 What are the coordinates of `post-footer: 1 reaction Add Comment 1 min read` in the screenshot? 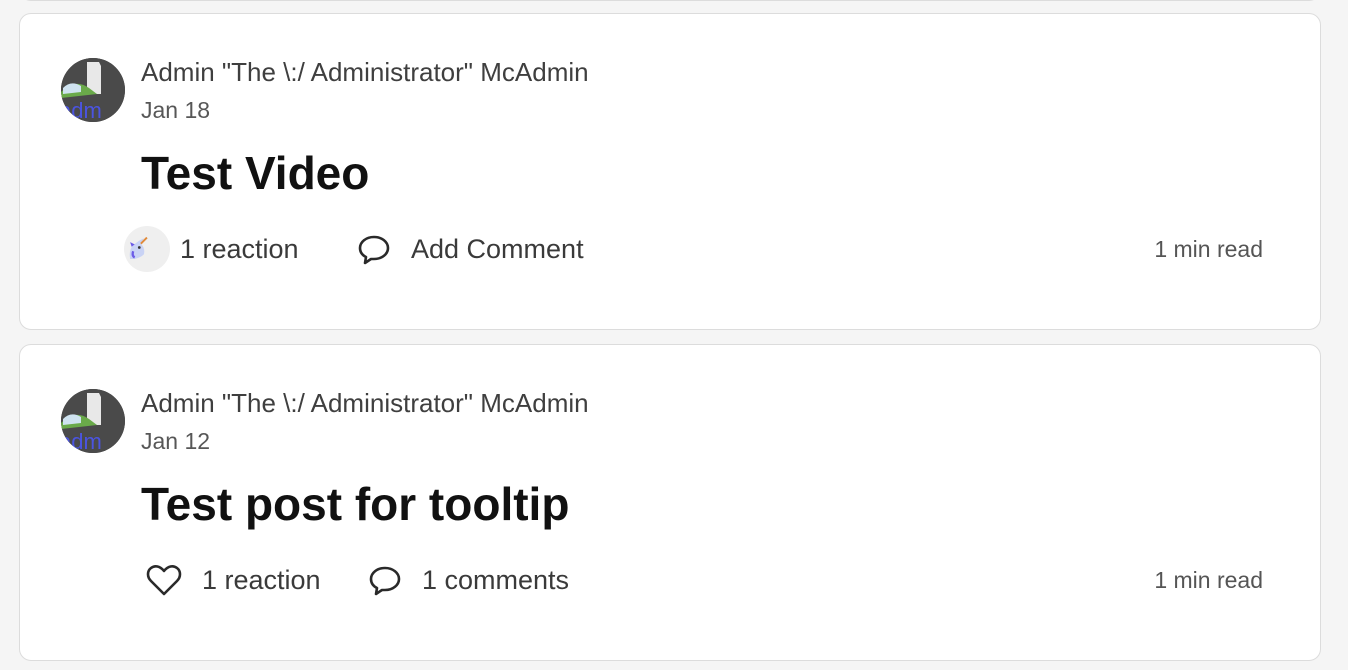 It's located at (670, 249).